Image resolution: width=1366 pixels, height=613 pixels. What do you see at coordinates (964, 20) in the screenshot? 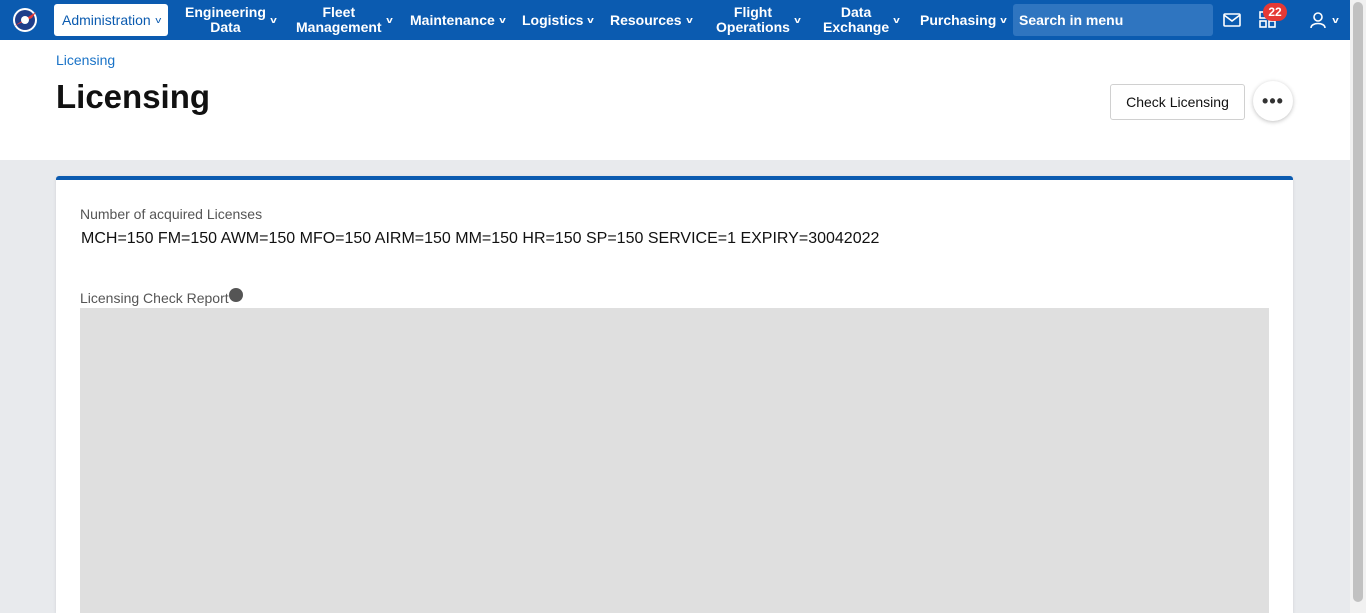
I see `nav-purchasing: Purchasing v` at bounding box center [964, 20].